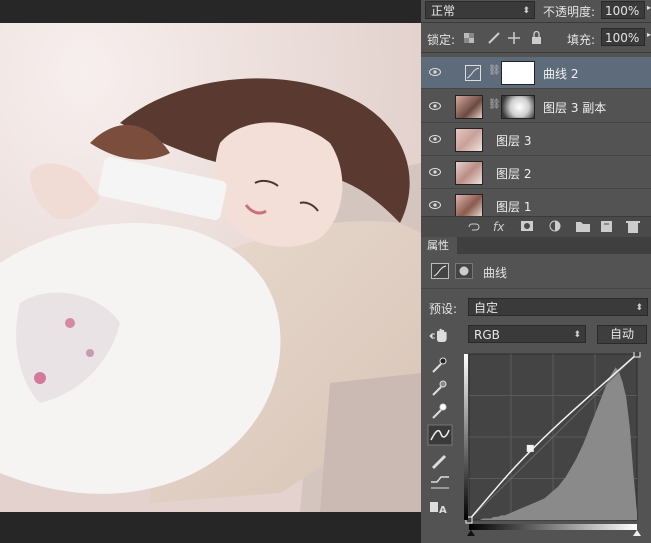  Describe the element at coordinates (439, 365) in the screenshot. I see `eyedropper-black-icon` at that location.